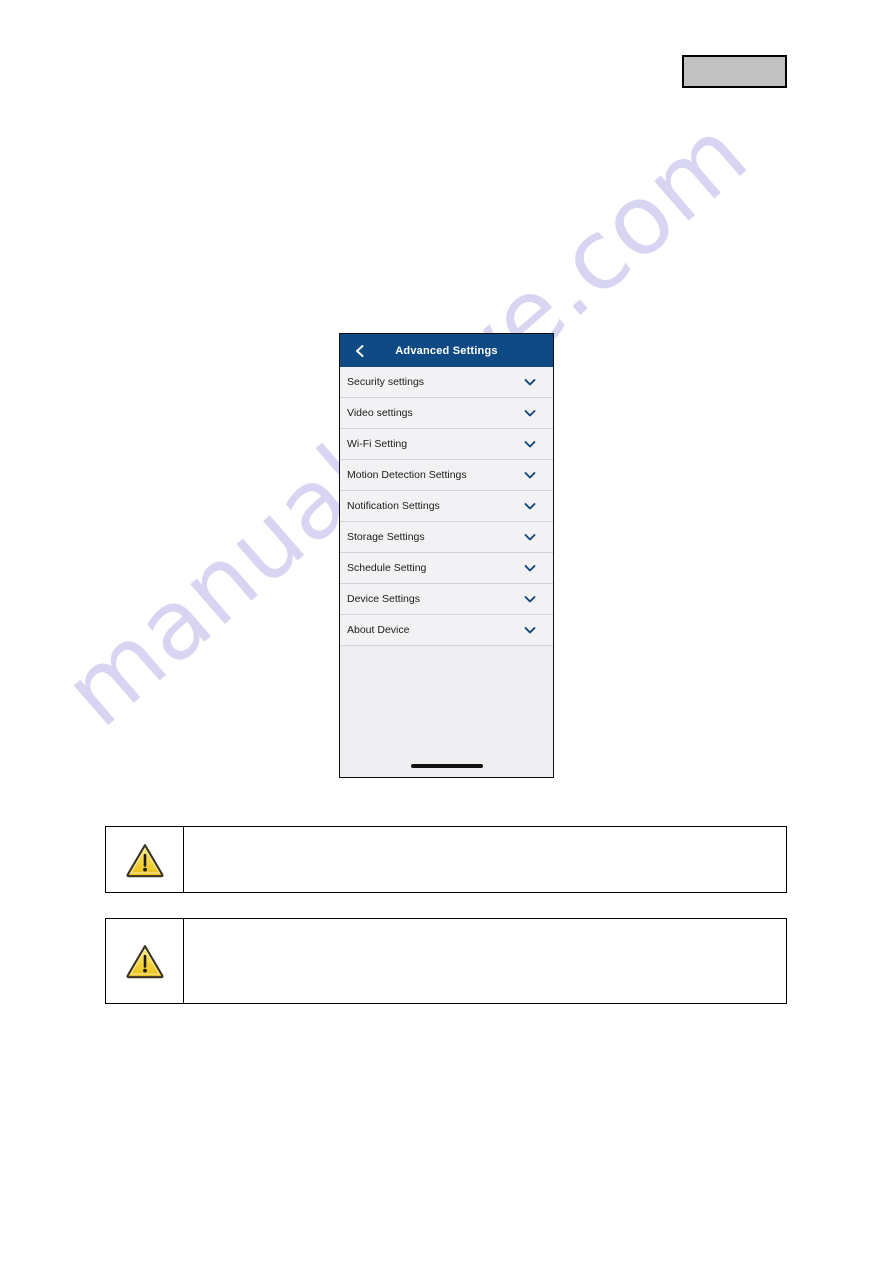 The width and height of the screenshot is (893, 1263). Describe the element at coordinates (393, 506) in the screenshot. I see `settings-row-label: Notification Settings` at that location.